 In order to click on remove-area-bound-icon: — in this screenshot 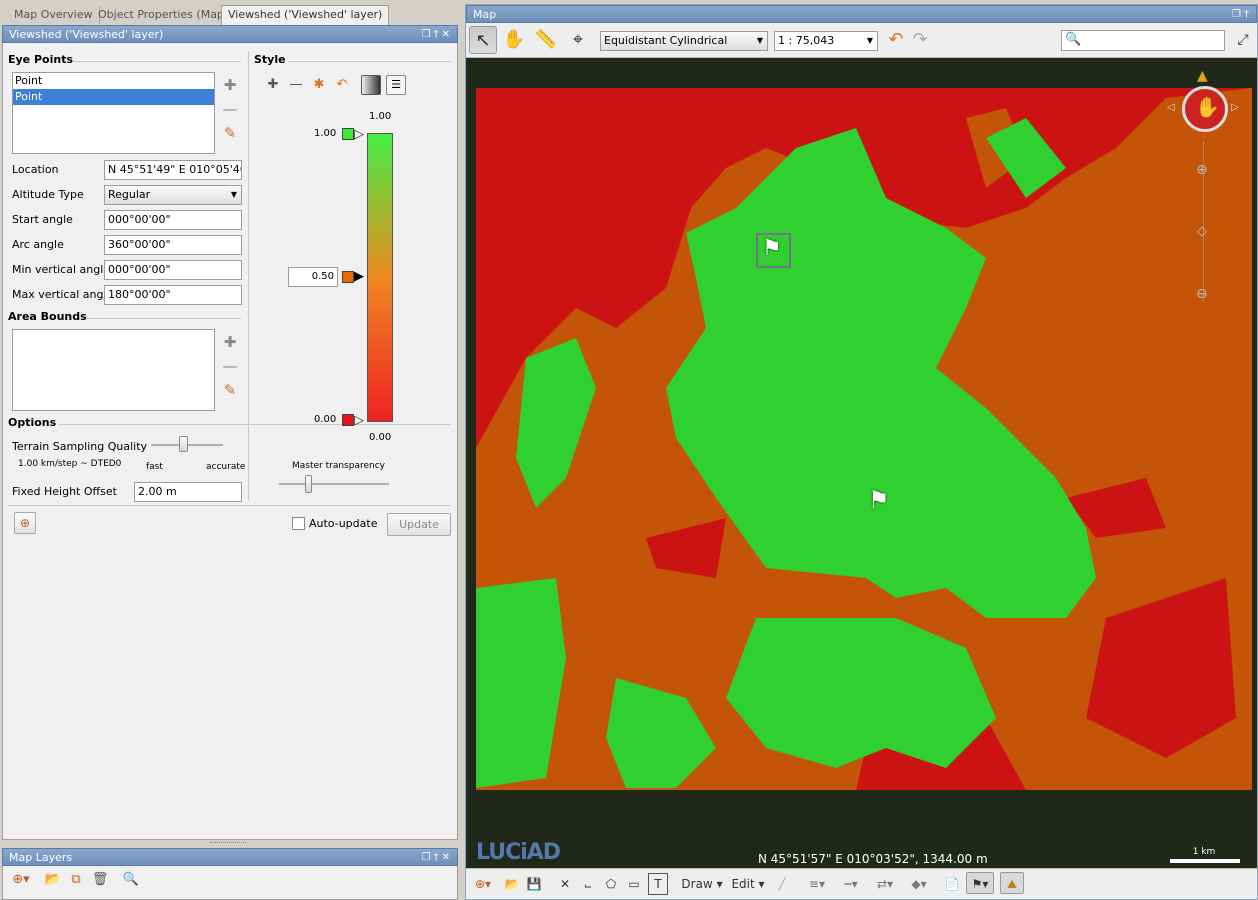, I will do `click(230, 366)`.